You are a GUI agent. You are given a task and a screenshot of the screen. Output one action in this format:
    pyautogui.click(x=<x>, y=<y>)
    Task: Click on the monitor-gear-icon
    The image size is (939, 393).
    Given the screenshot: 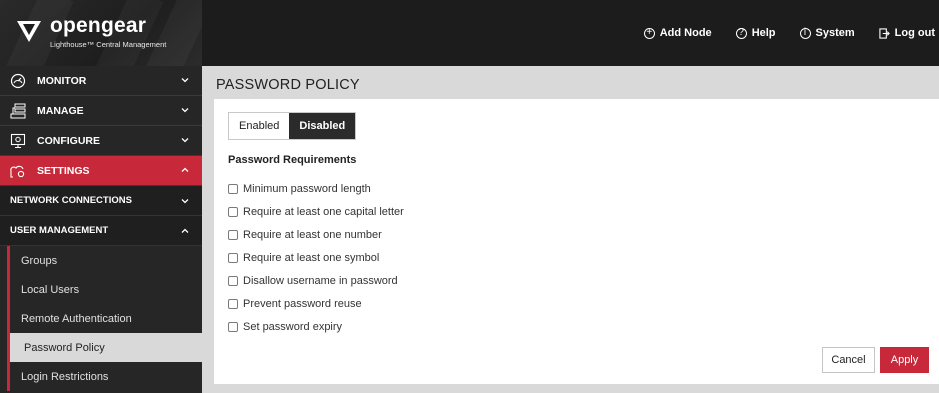 What is the action you would take?
    pyautogui.click(x=18, y=141)
    